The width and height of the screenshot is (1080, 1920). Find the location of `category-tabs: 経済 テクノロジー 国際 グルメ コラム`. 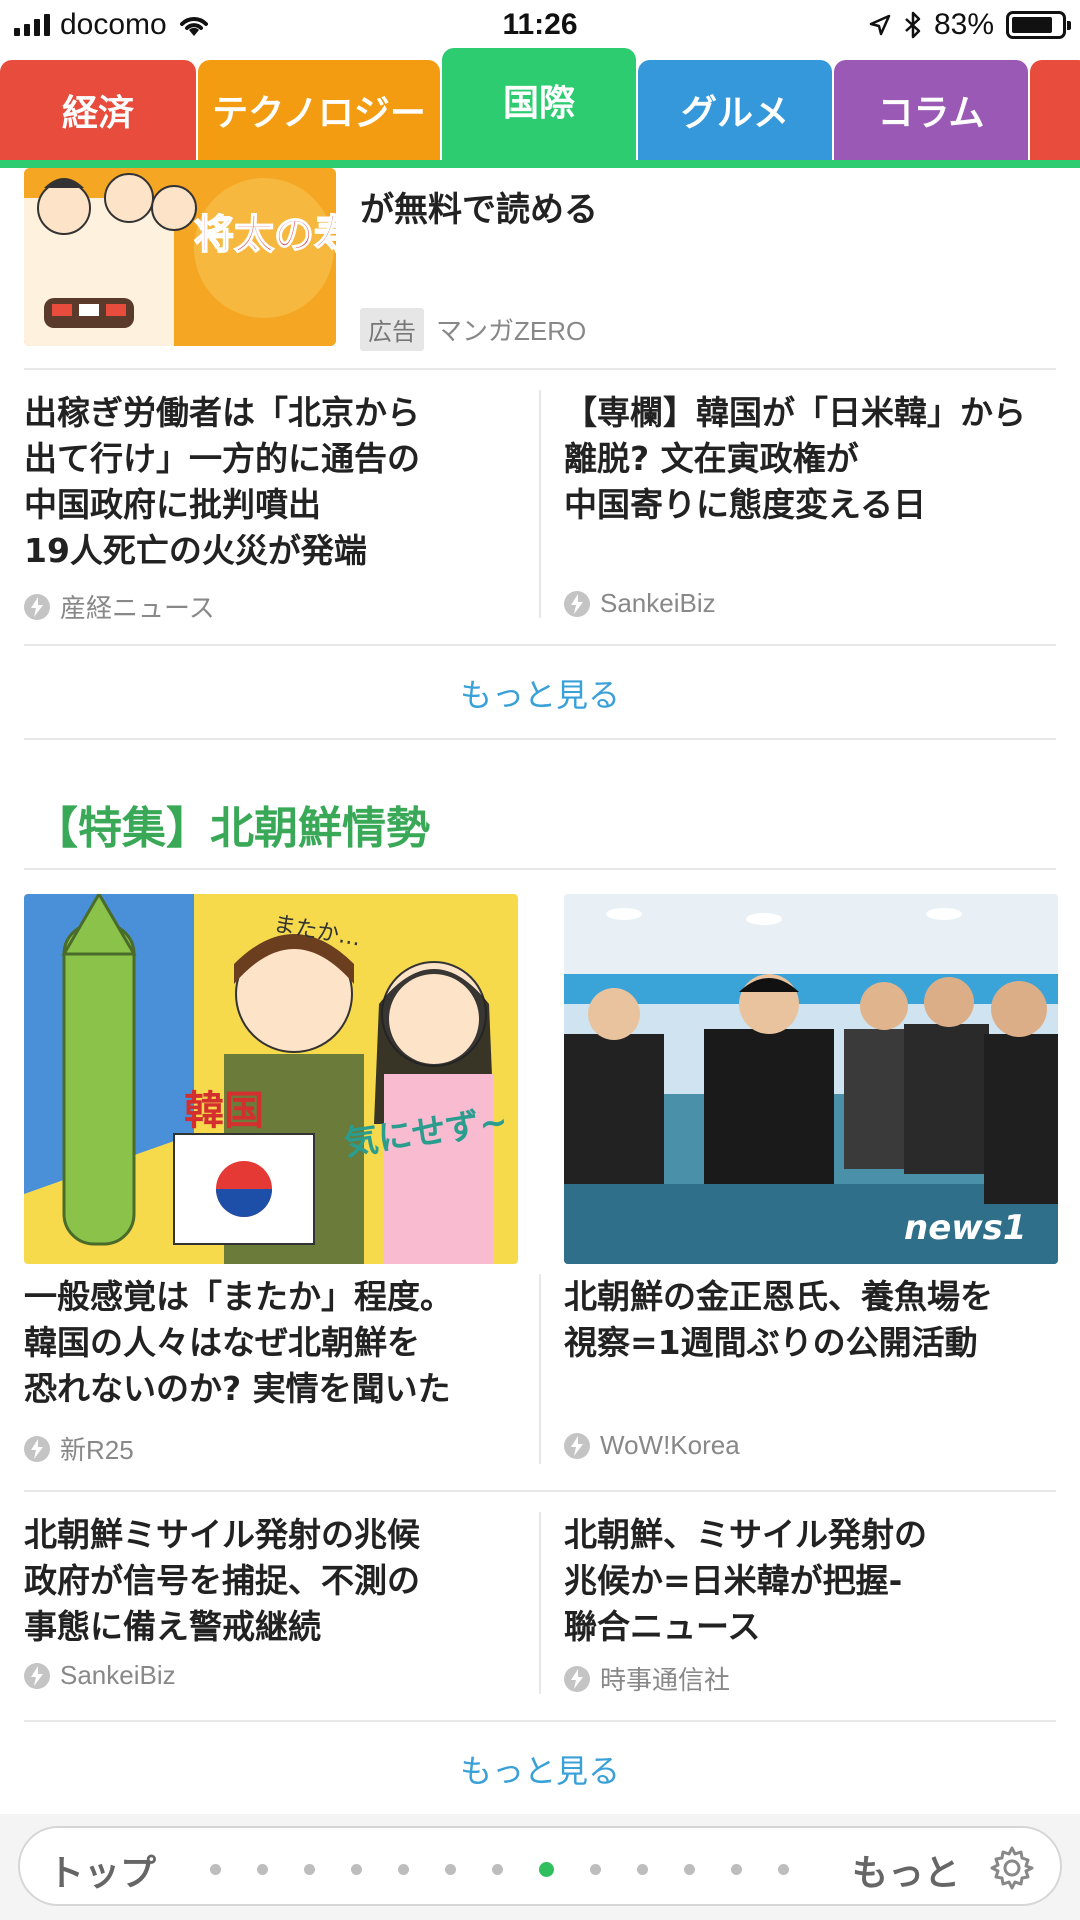

category-tabs: 経済 テクノロジー 国際 グルメ コラム is located at coordinates (540, 107).